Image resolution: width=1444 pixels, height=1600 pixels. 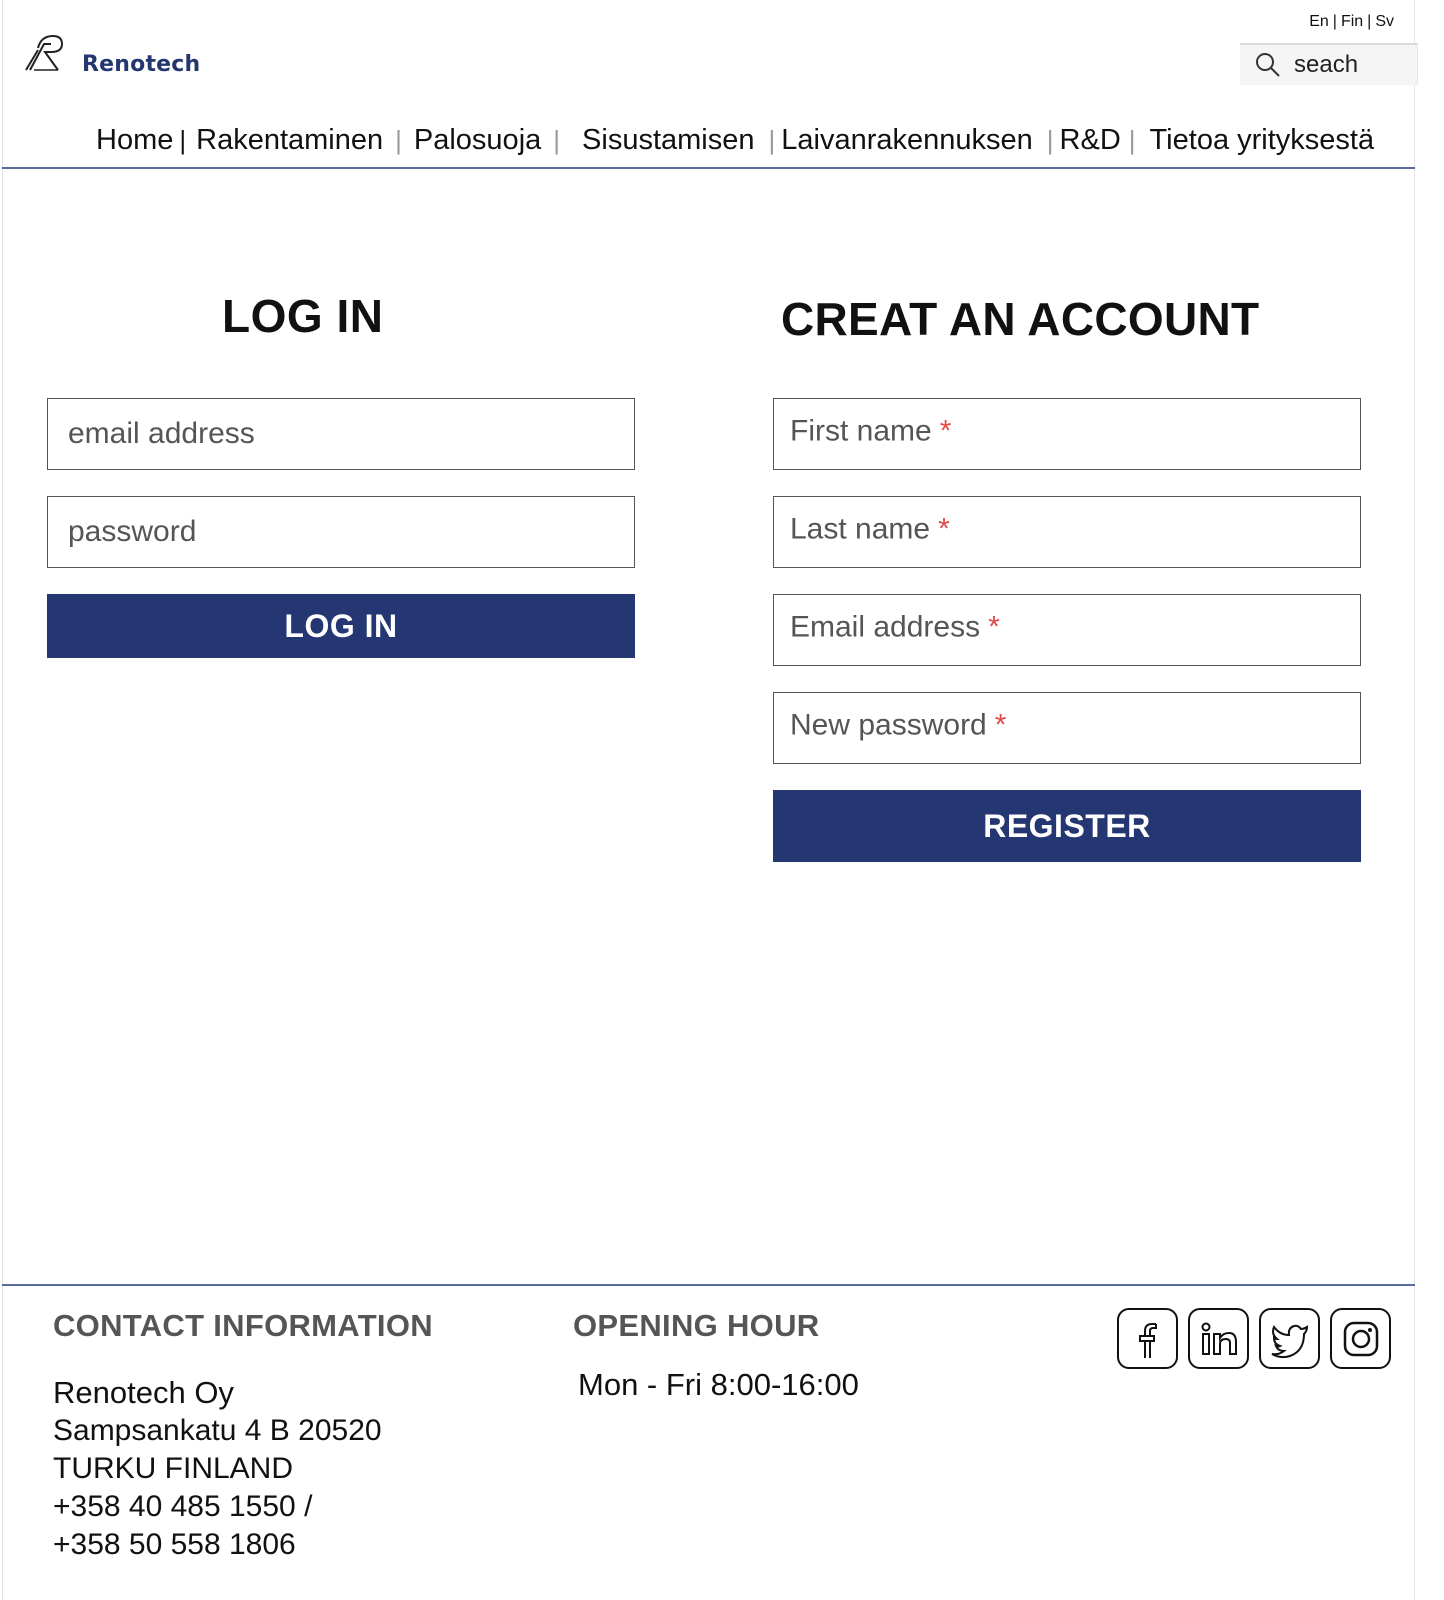 I want to click on register-email-field: Email address *, so click(x=1067, y=630).